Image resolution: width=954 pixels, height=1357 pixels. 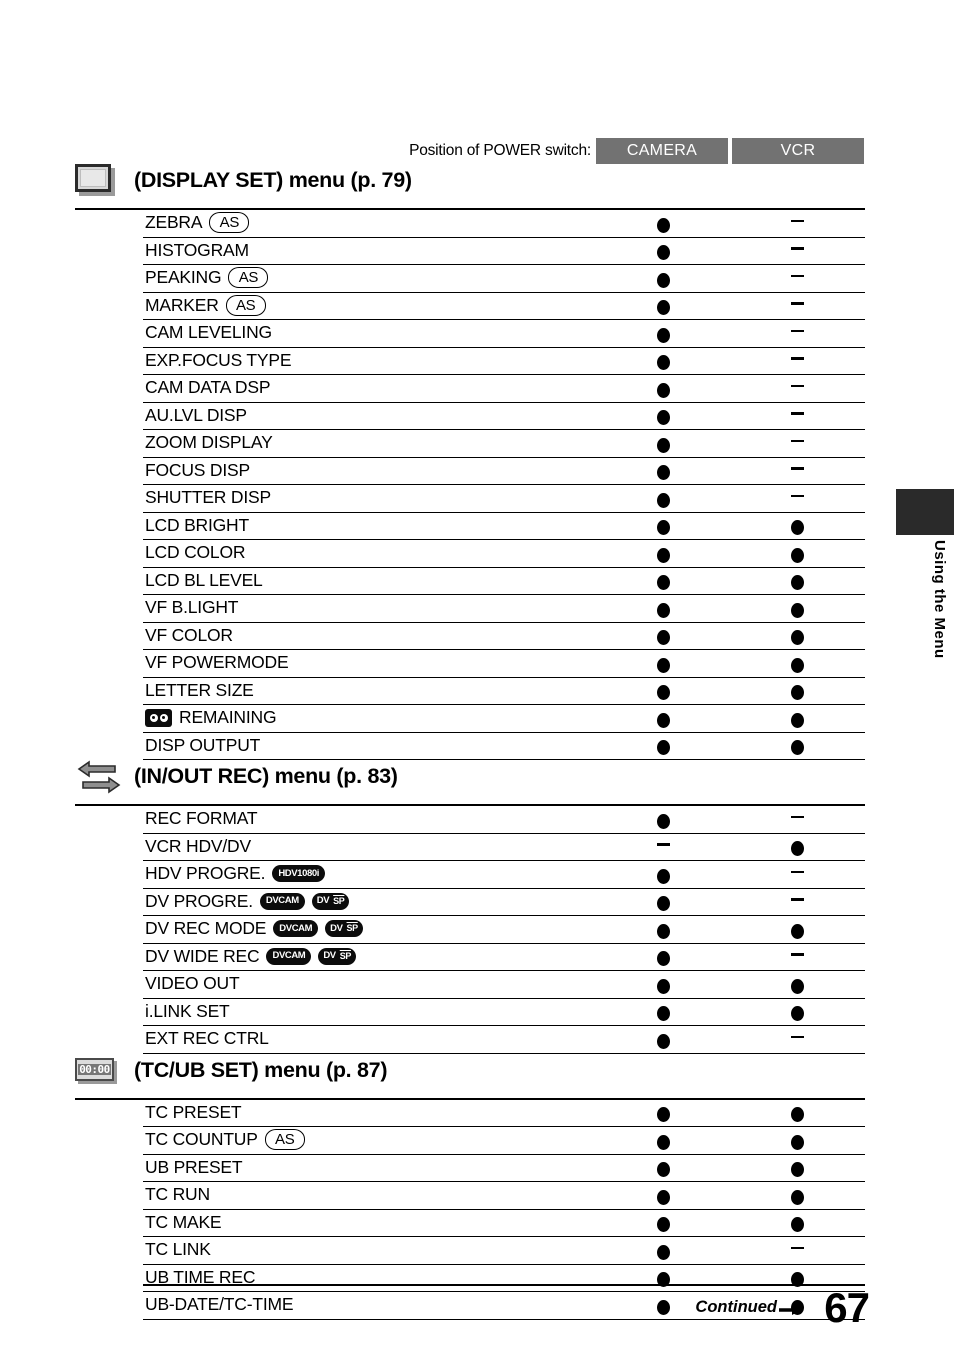 What do you see at coordinates (504, 444) in the screenshot?
I see `table-row: ZOOM DISPLAY` at bounding box center [504, 444].